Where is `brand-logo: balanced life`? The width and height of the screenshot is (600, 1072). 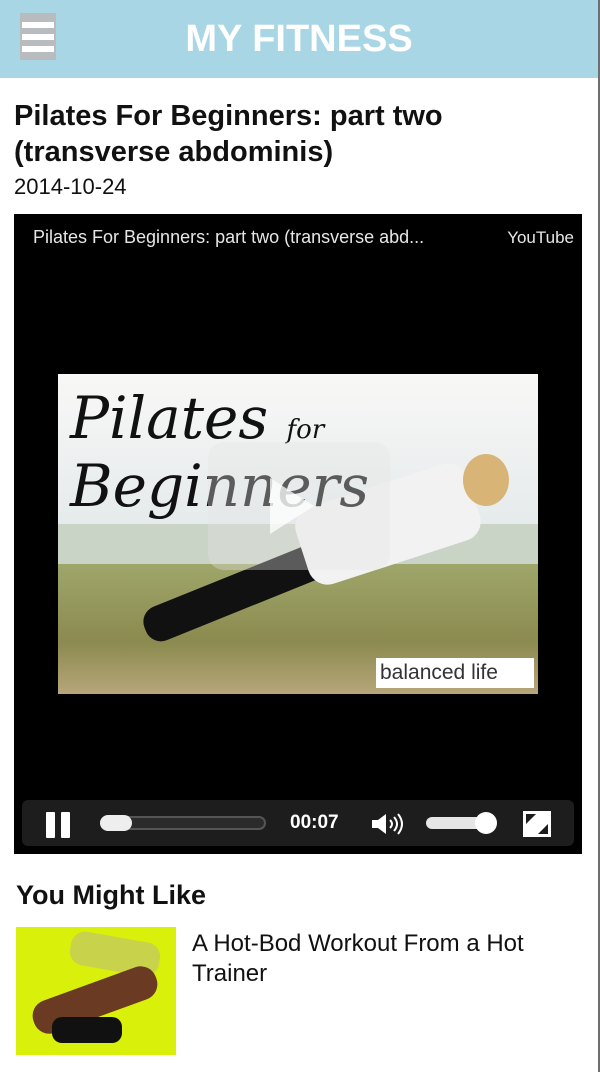
brand-logo: balanced life is located at coordinates (455, 673).